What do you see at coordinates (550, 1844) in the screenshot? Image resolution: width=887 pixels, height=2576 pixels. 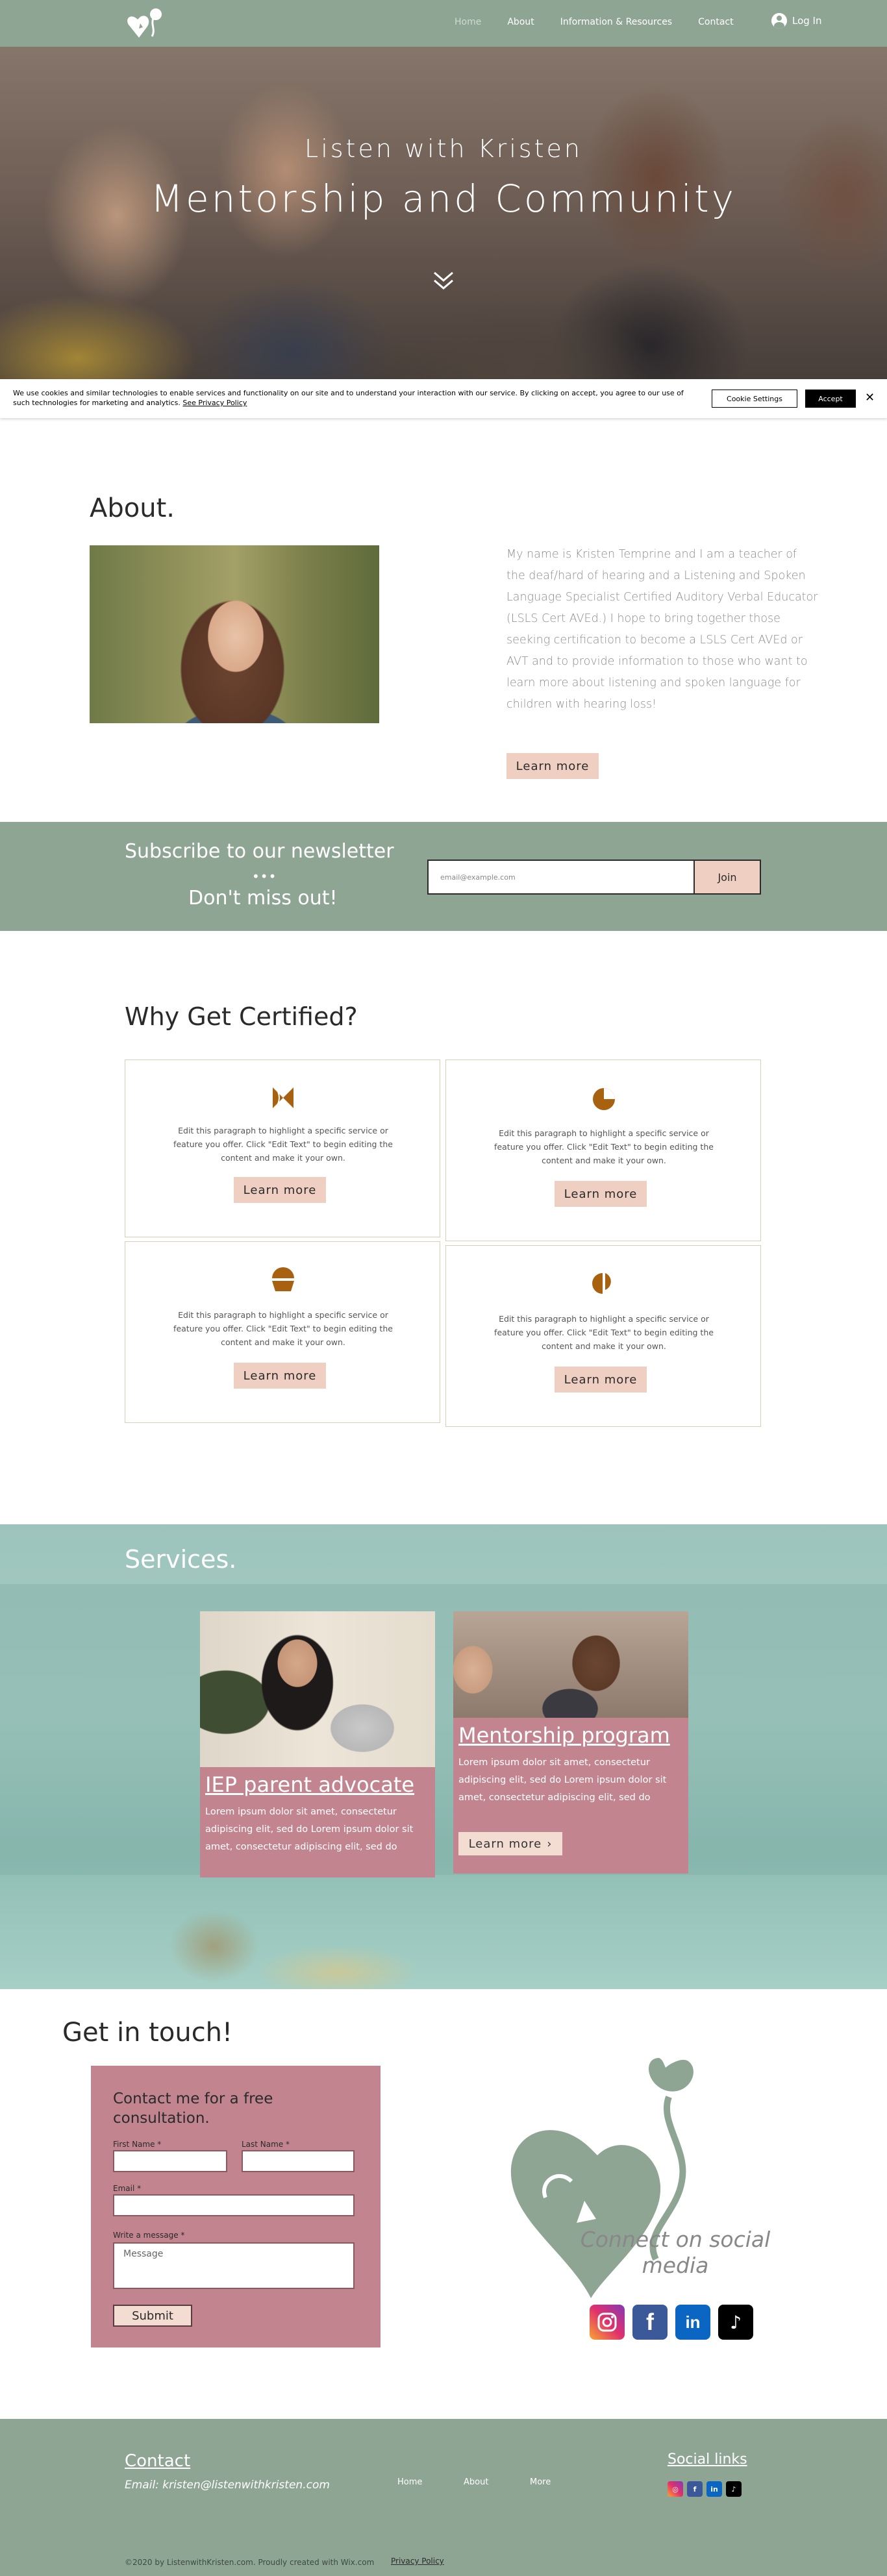 I see `chevron-right-icon: ›` at bounding box center [550, 1844].